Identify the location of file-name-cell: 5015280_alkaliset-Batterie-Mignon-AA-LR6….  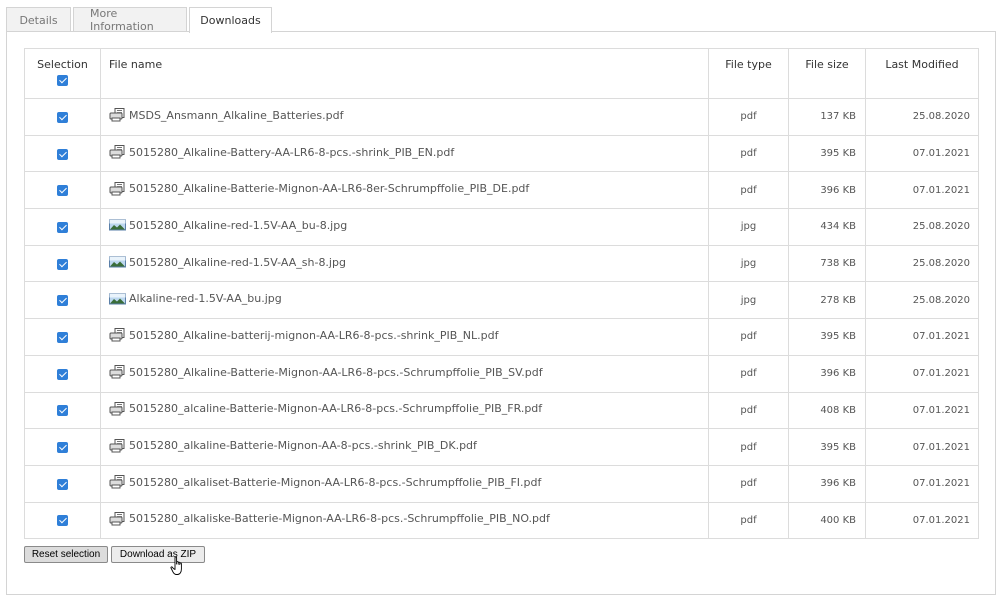
(404, 483).